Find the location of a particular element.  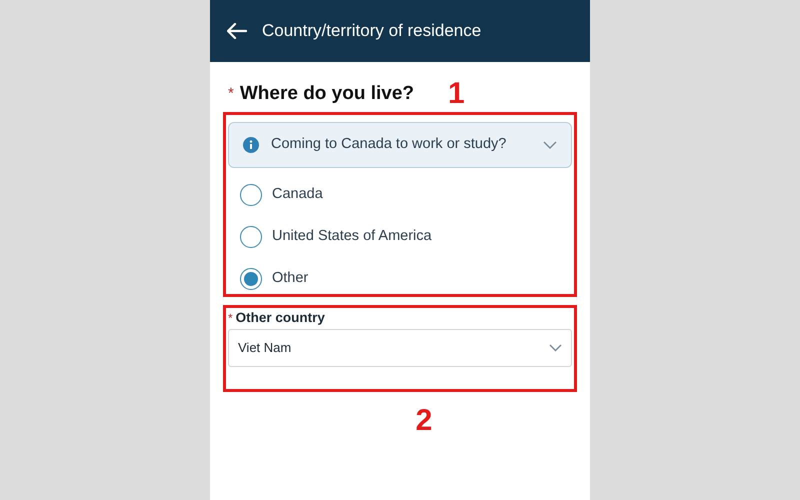

annotation-number: 2 is located at coordinates (424, 421).